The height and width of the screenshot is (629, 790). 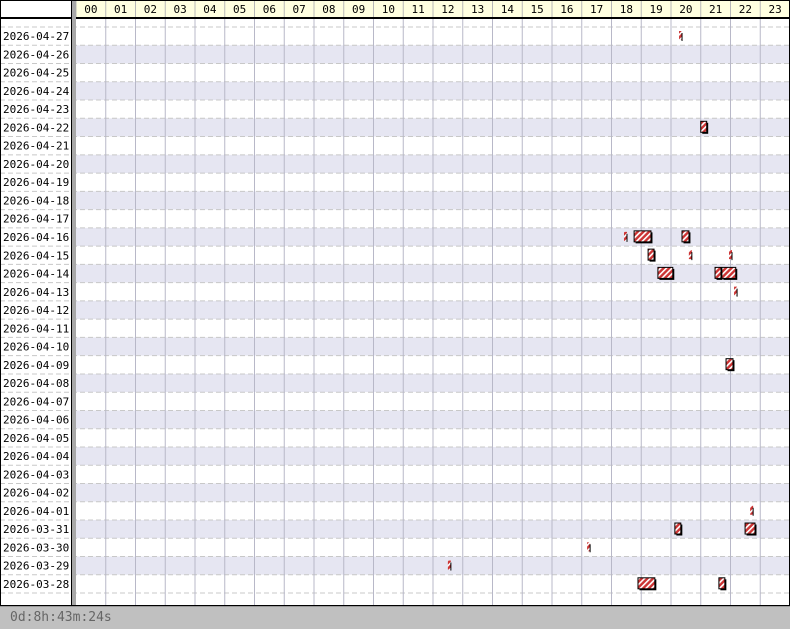 What do you see at coordinates (36, 36) in the screenshot?
I see `date-label: 2026-04-27` at bounding box center [36, 36].